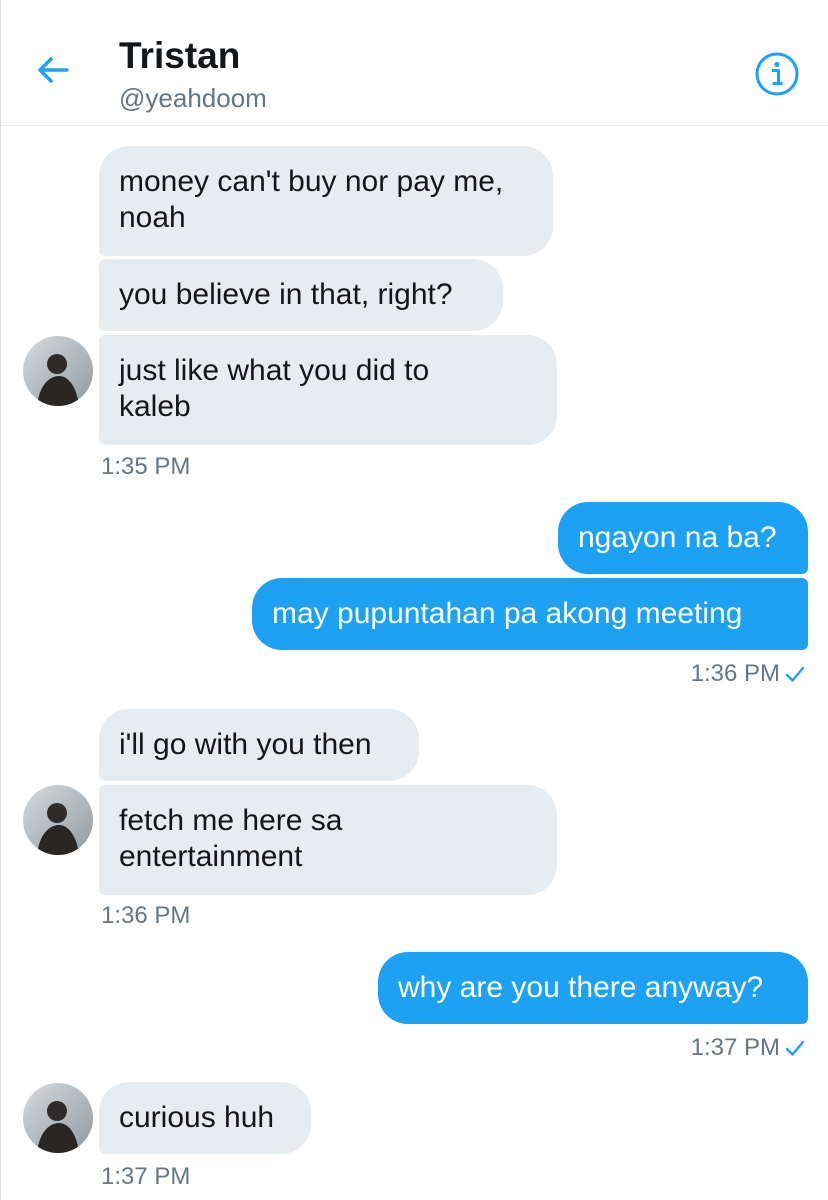 The image size is (828, 1200). What do you see at coordinates (259, 745) in the screenshot?
I see `incoming-message: i'll go with you then` at bounding box center [259, 745].